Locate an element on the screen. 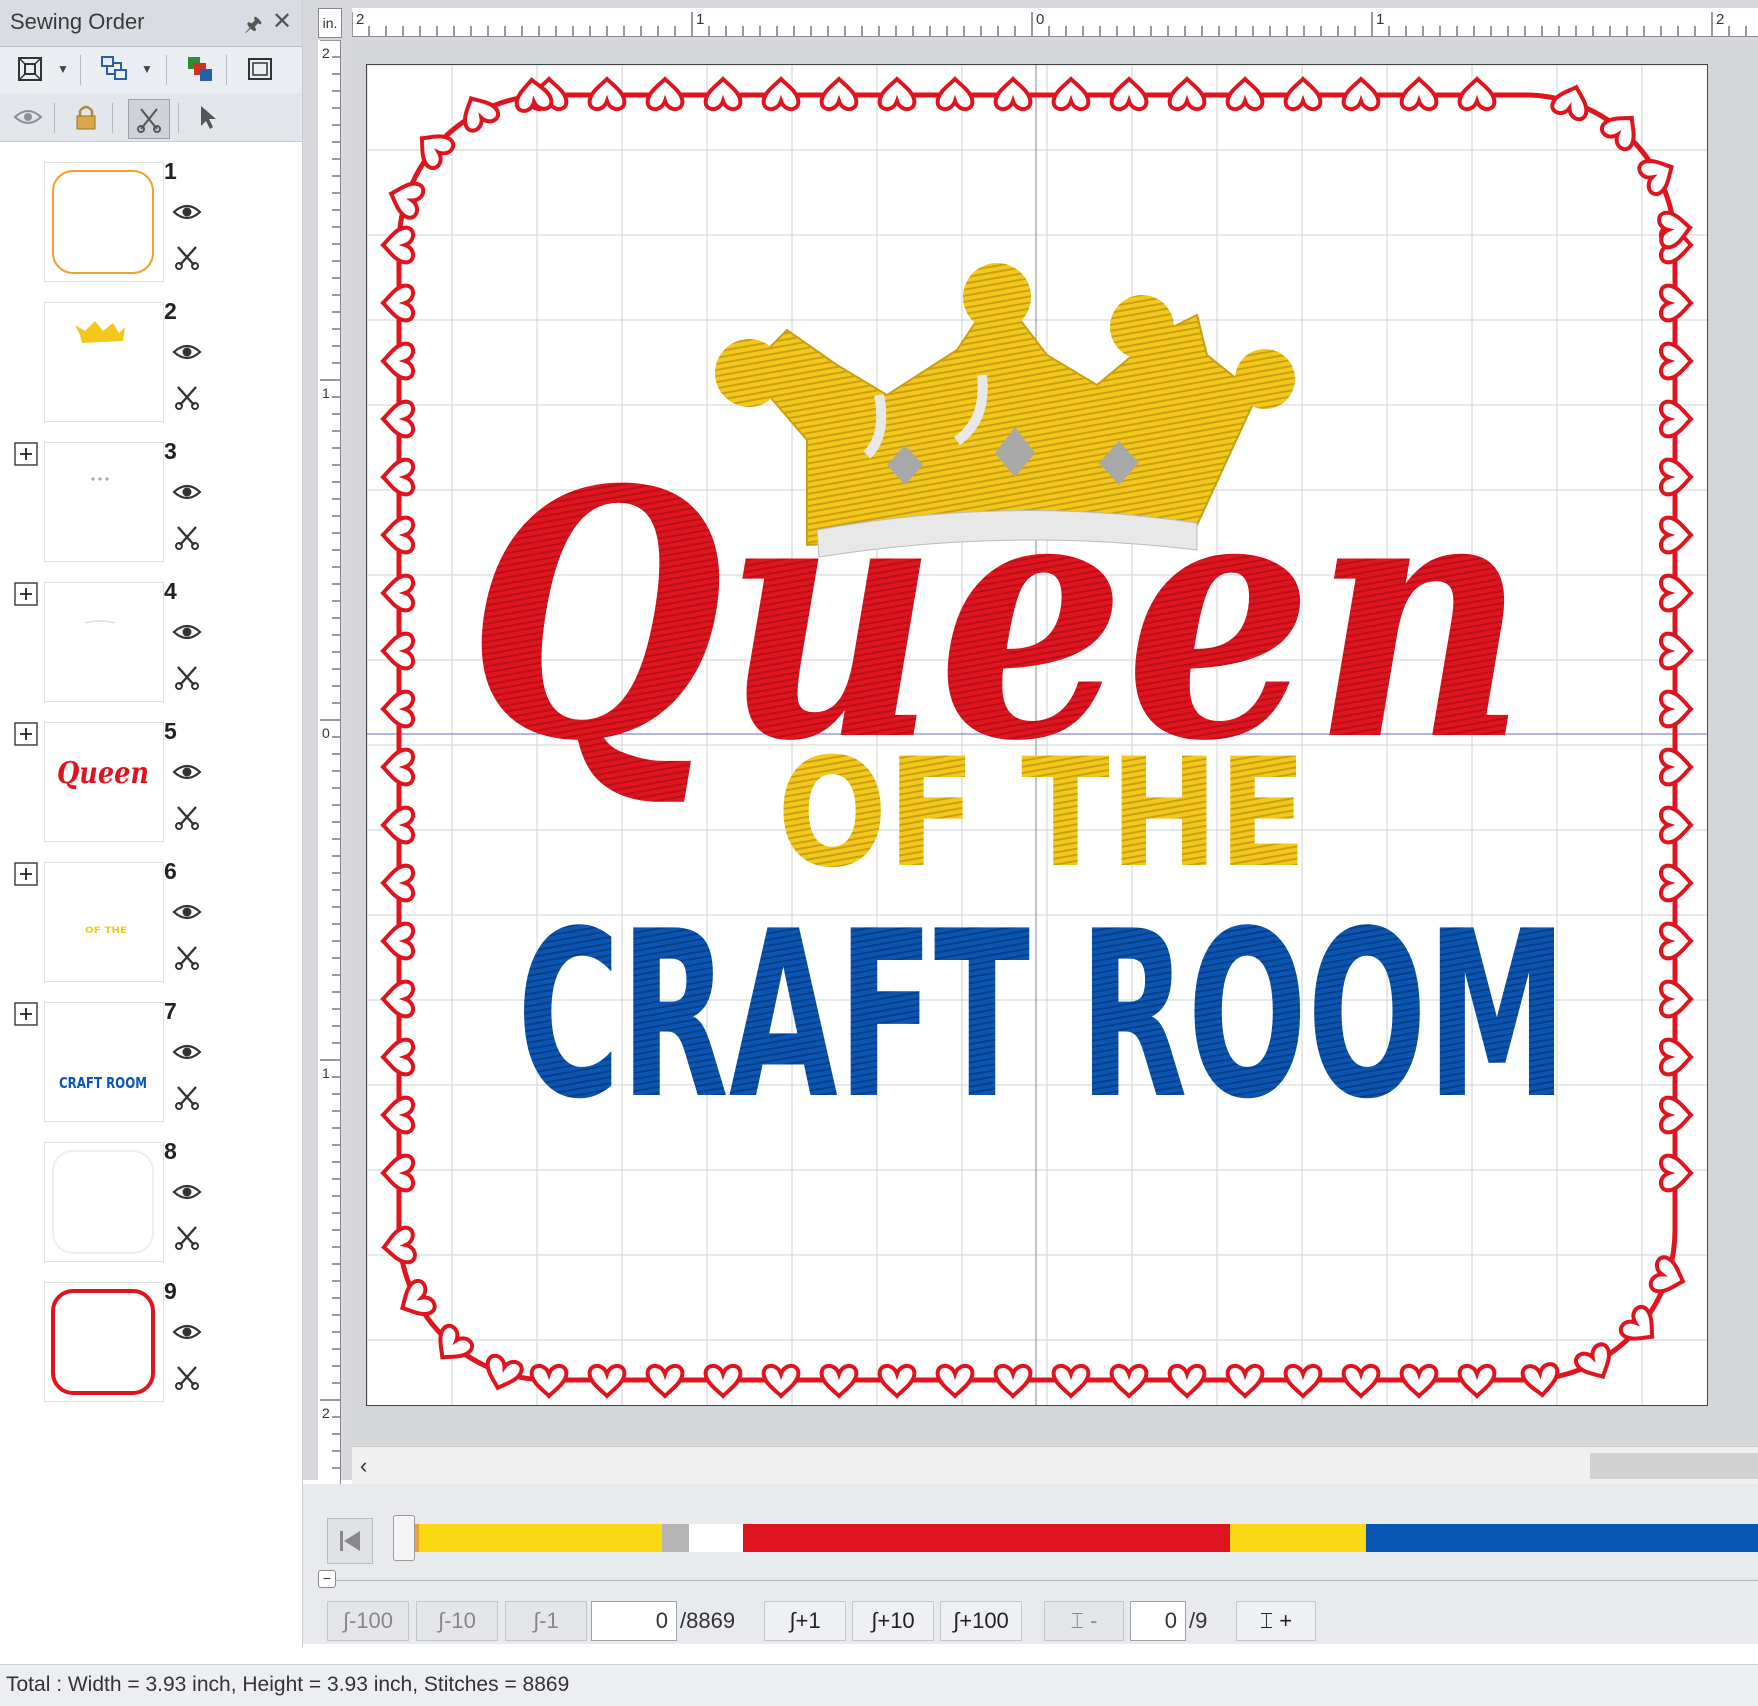  scrollbar-thumb is located at coordinates (1674, 1466).